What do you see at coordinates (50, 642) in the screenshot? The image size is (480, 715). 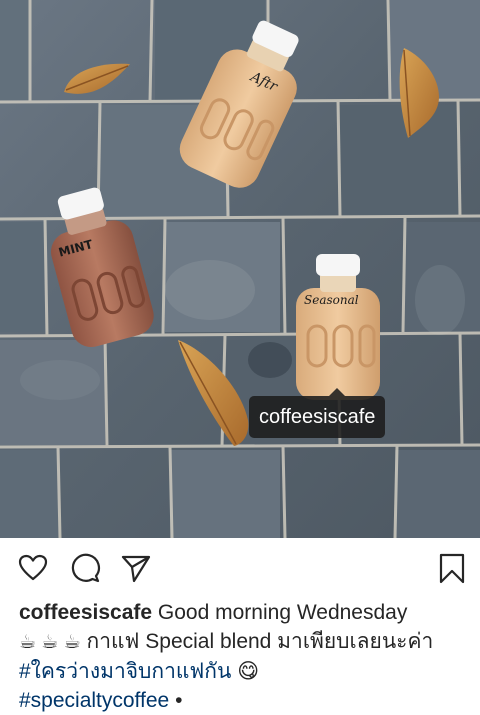 I see `coffee-cup-emojis: ☕ ☕ ☕` at bounding box center [50, 642].